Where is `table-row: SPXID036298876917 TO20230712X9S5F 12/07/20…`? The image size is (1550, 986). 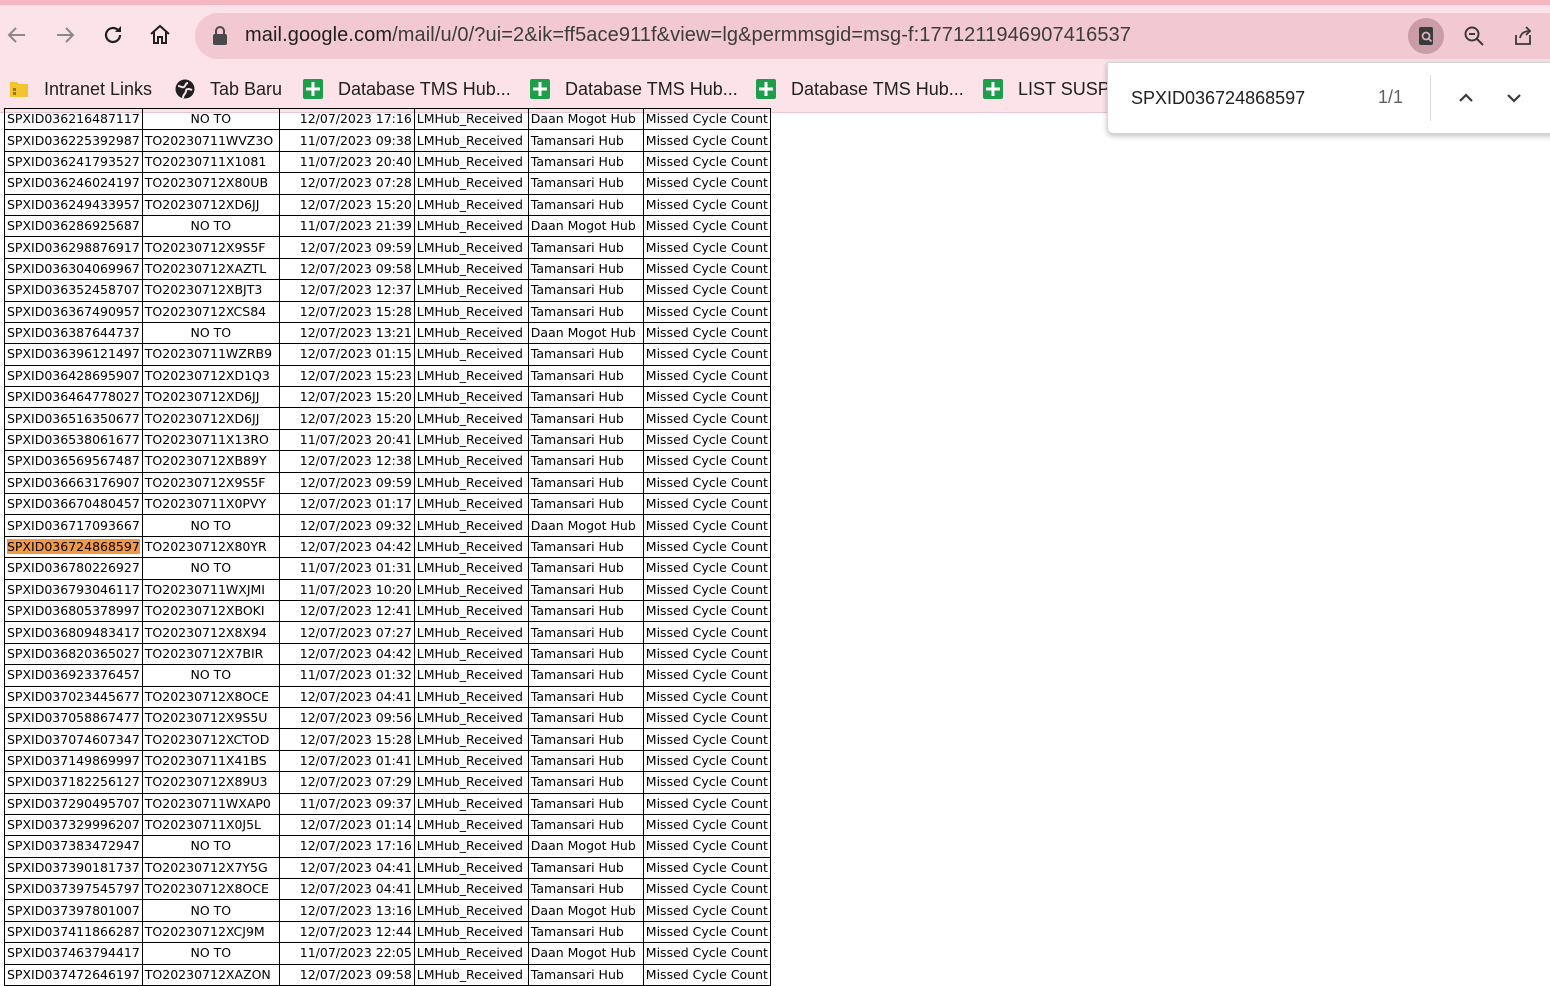 table-row: SPXID036298876917 TO20230712X9S5F 12/07/20… is located at coordinates (387, 247).